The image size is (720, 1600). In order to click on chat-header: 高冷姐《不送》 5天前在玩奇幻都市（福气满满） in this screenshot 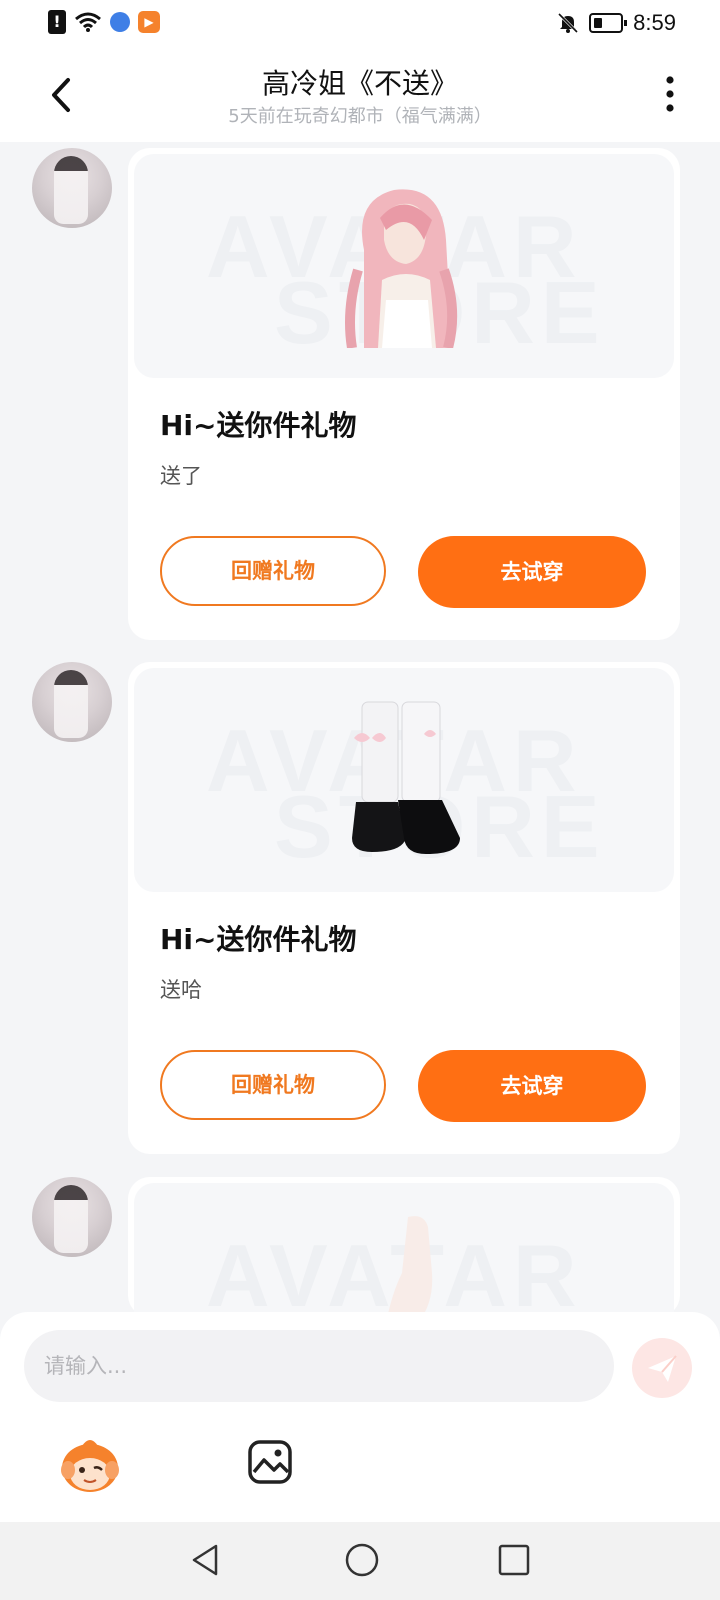, I will do `click(360, 95)`.